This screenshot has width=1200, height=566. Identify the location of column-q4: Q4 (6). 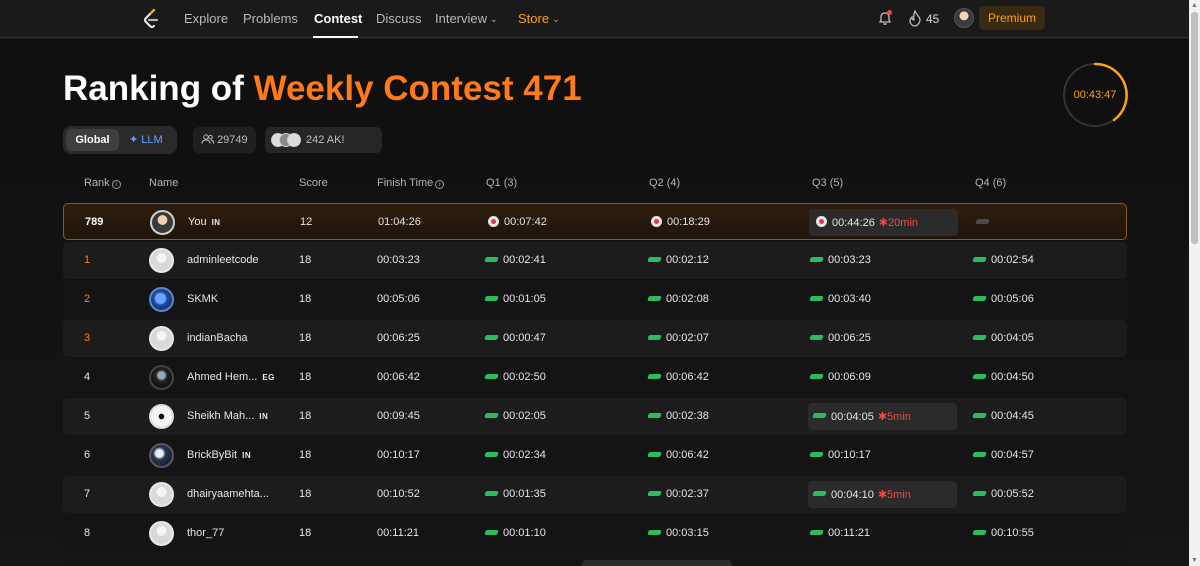
(990, 183).